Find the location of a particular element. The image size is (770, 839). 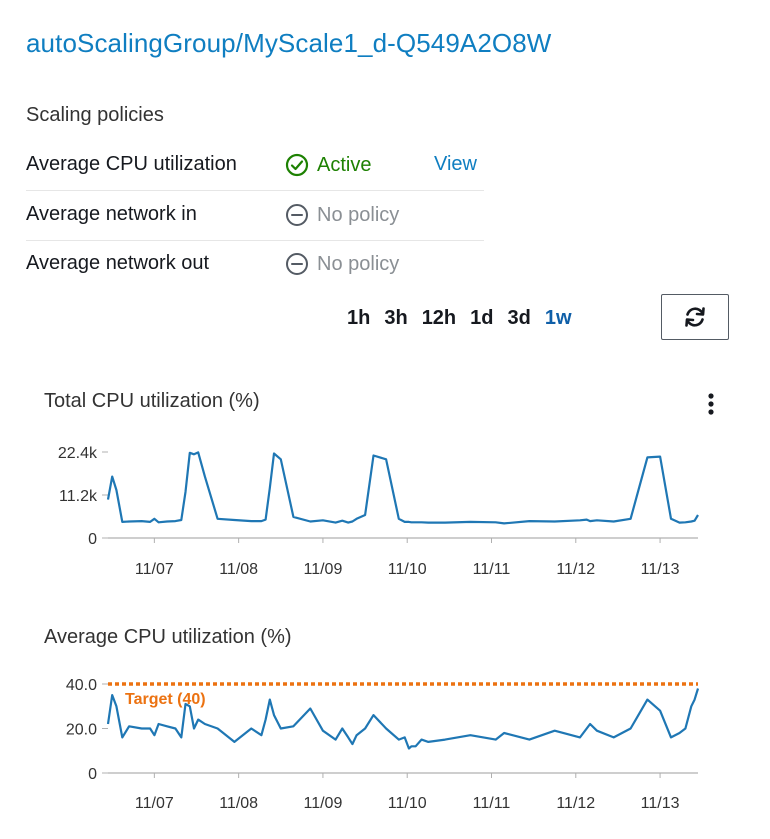

y-tick-label: 22.4k is located at coordinates (78, 453).